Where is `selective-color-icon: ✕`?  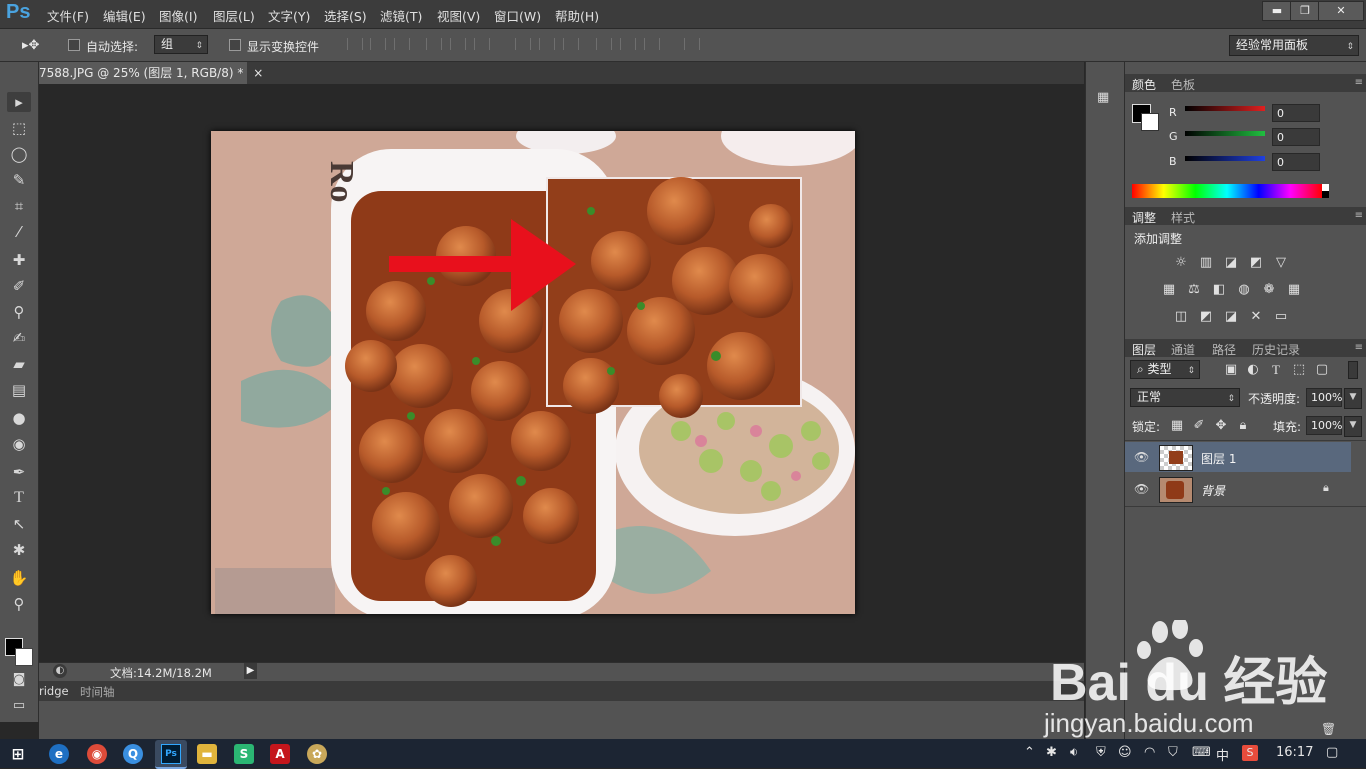
selective-color-icon: ✕ is located at coordinates (1256, 317).